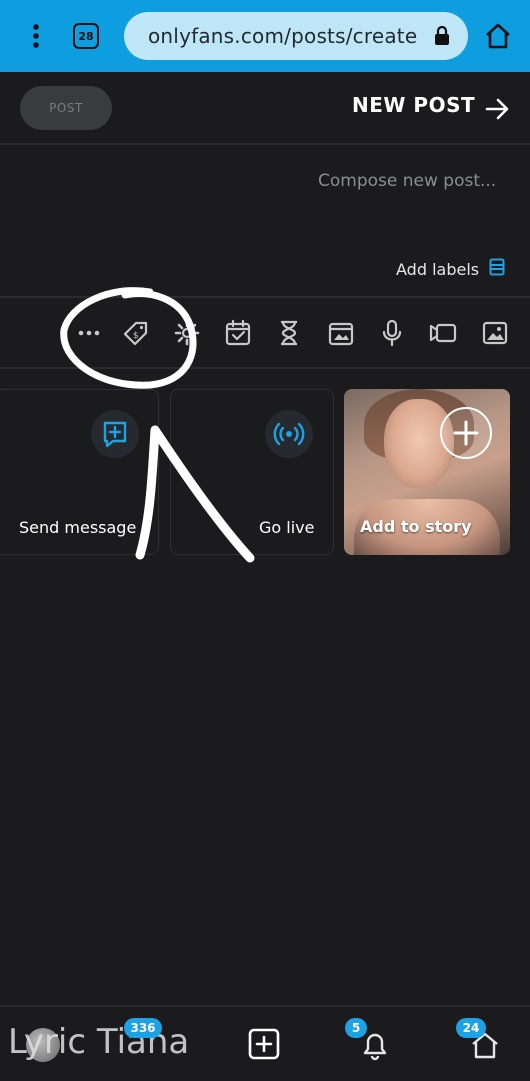  I want to click on home-badge: 24, so click(471, 1028).